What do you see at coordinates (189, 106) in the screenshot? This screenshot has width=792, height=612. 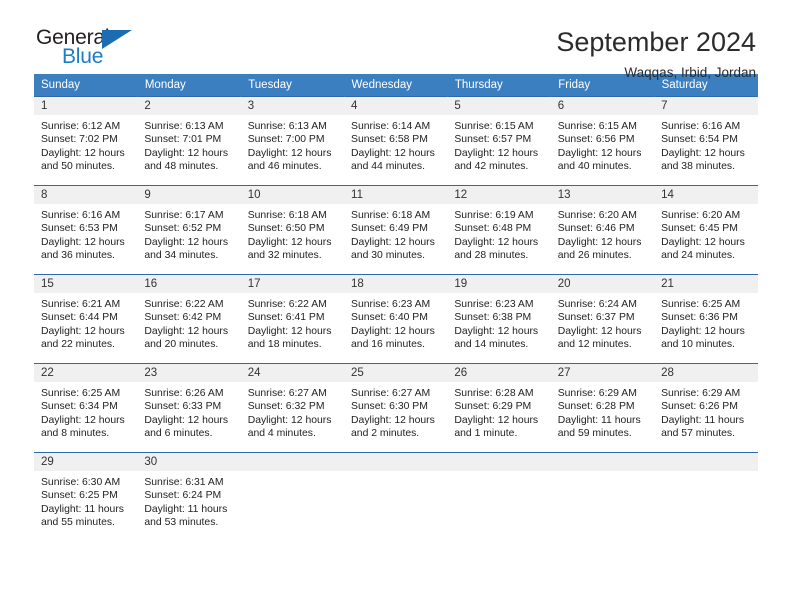 I see `day-number: 2` at bounding box center [189, 106].